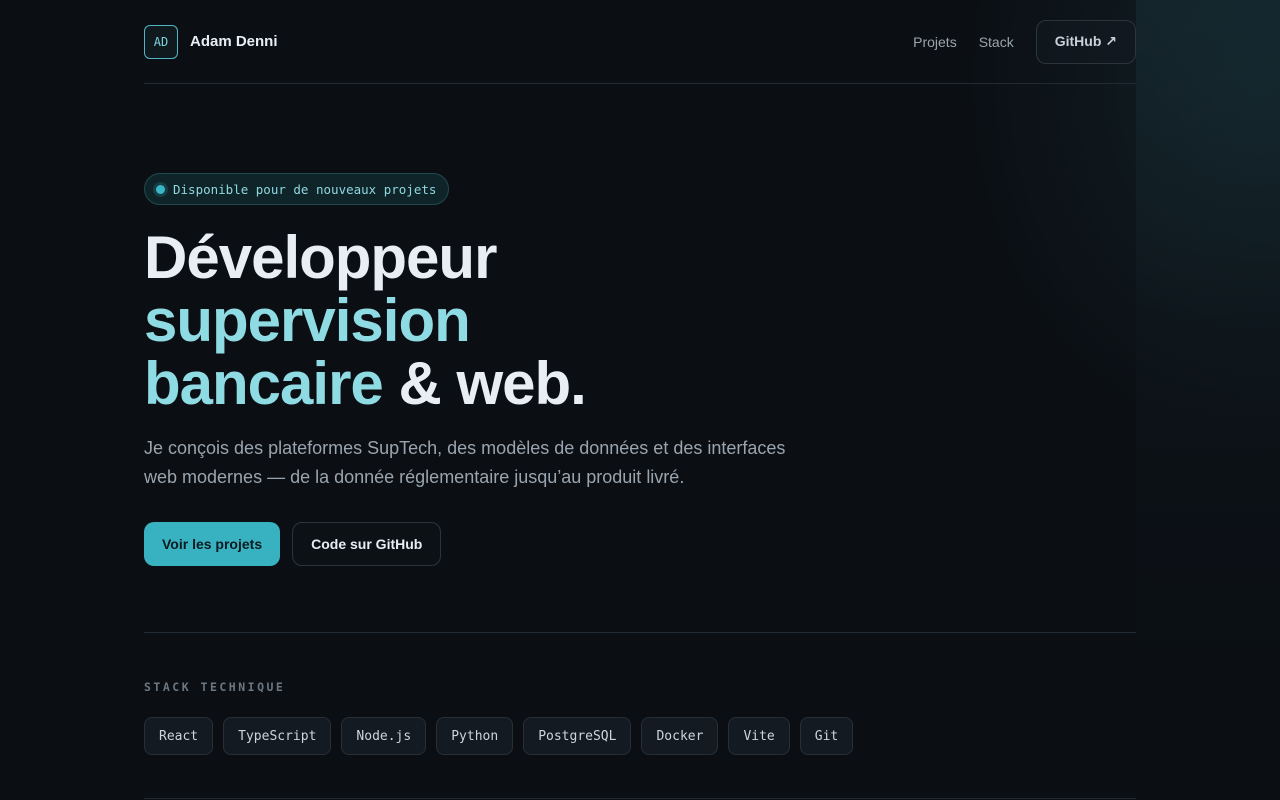 This screenshot has height=800, width=1280. I want to click on availability-text: Disponible pour de nouveaux projets, so click(305, 189).